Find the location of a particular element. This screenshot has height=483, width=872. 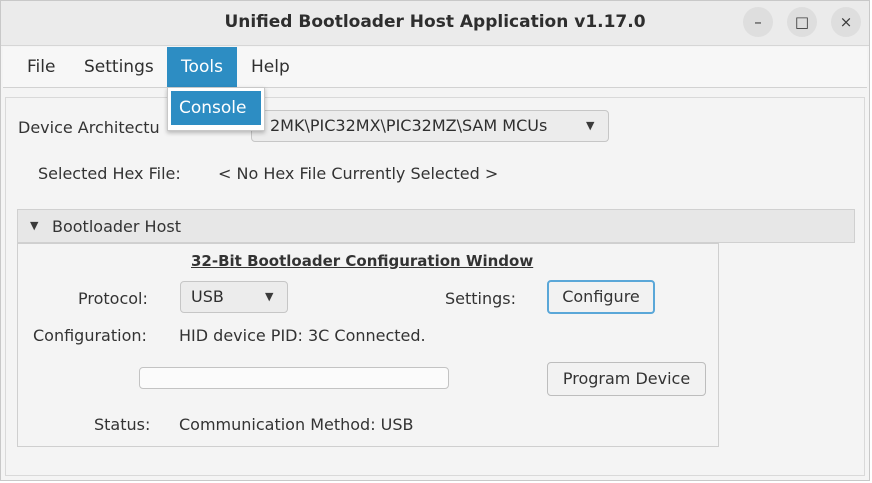

menu-tools: Tools is located at coordinates (202, 67).